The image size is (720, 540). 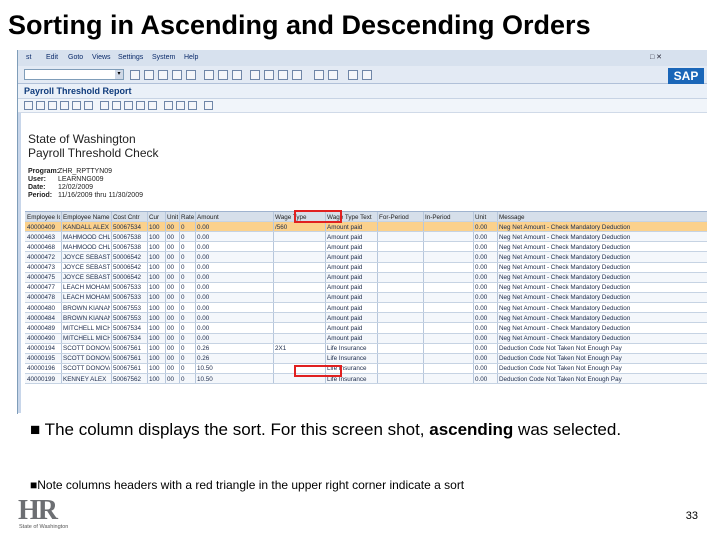 What do you see at coordinates (38, 510) in the screenshot?
I see `hr-logo-letters: HR` at bounding box center [38, 510].